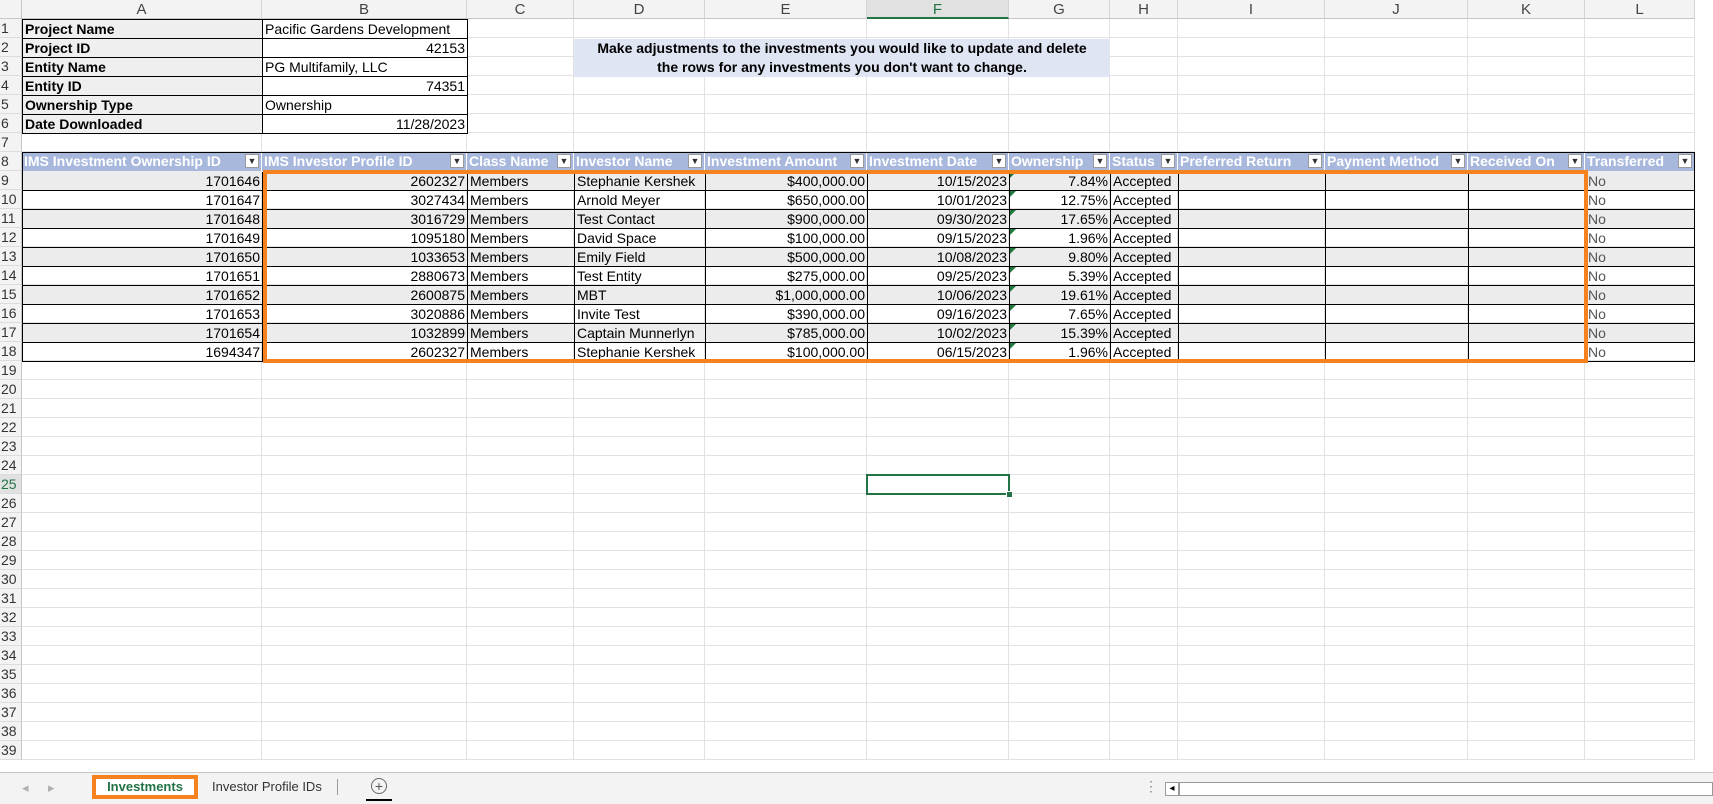 This screenshot has width=1713, height=804. What do you see at coordinates (11, 218) in the screenshot?
I see `row-header-11: 11` at bounding box center [11, 218].